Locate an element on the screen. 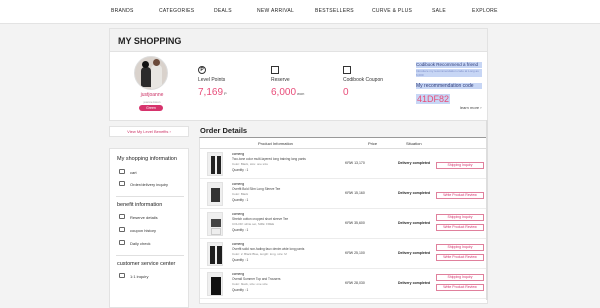 This screenshot has height=308, width=600. sidebar-item-daily-check: Daily check is located at coordinates (140, 243).